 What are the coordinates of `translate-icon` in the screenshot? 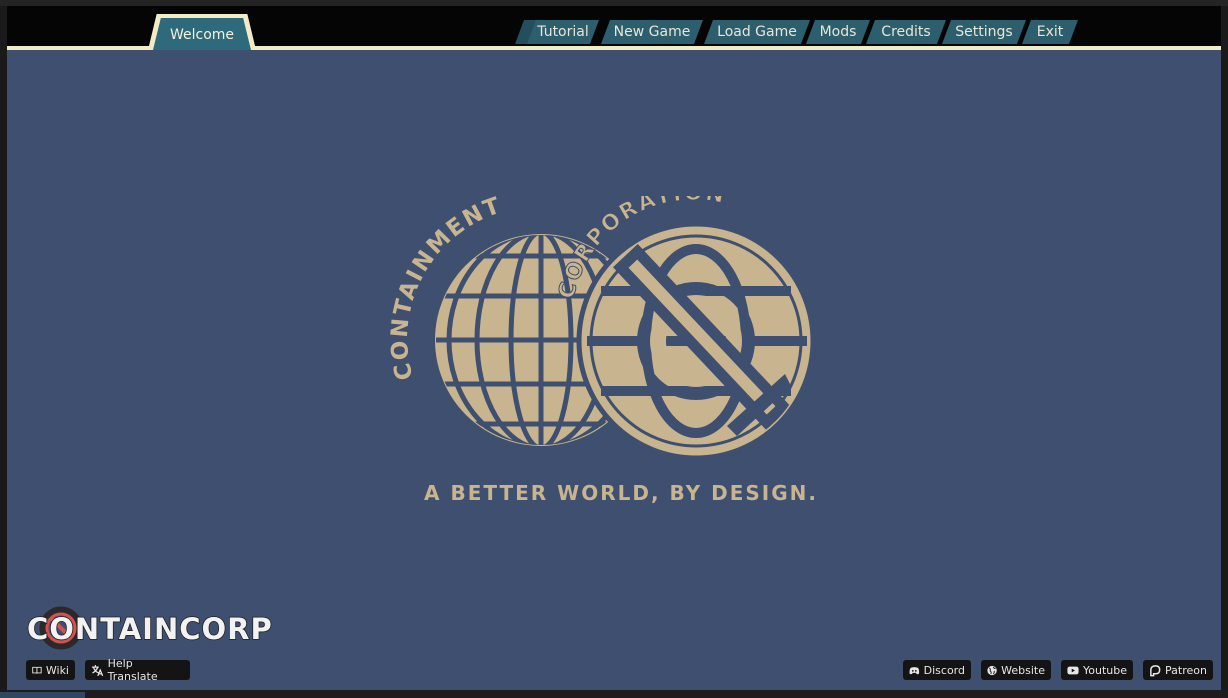 It's located at (97, 670).